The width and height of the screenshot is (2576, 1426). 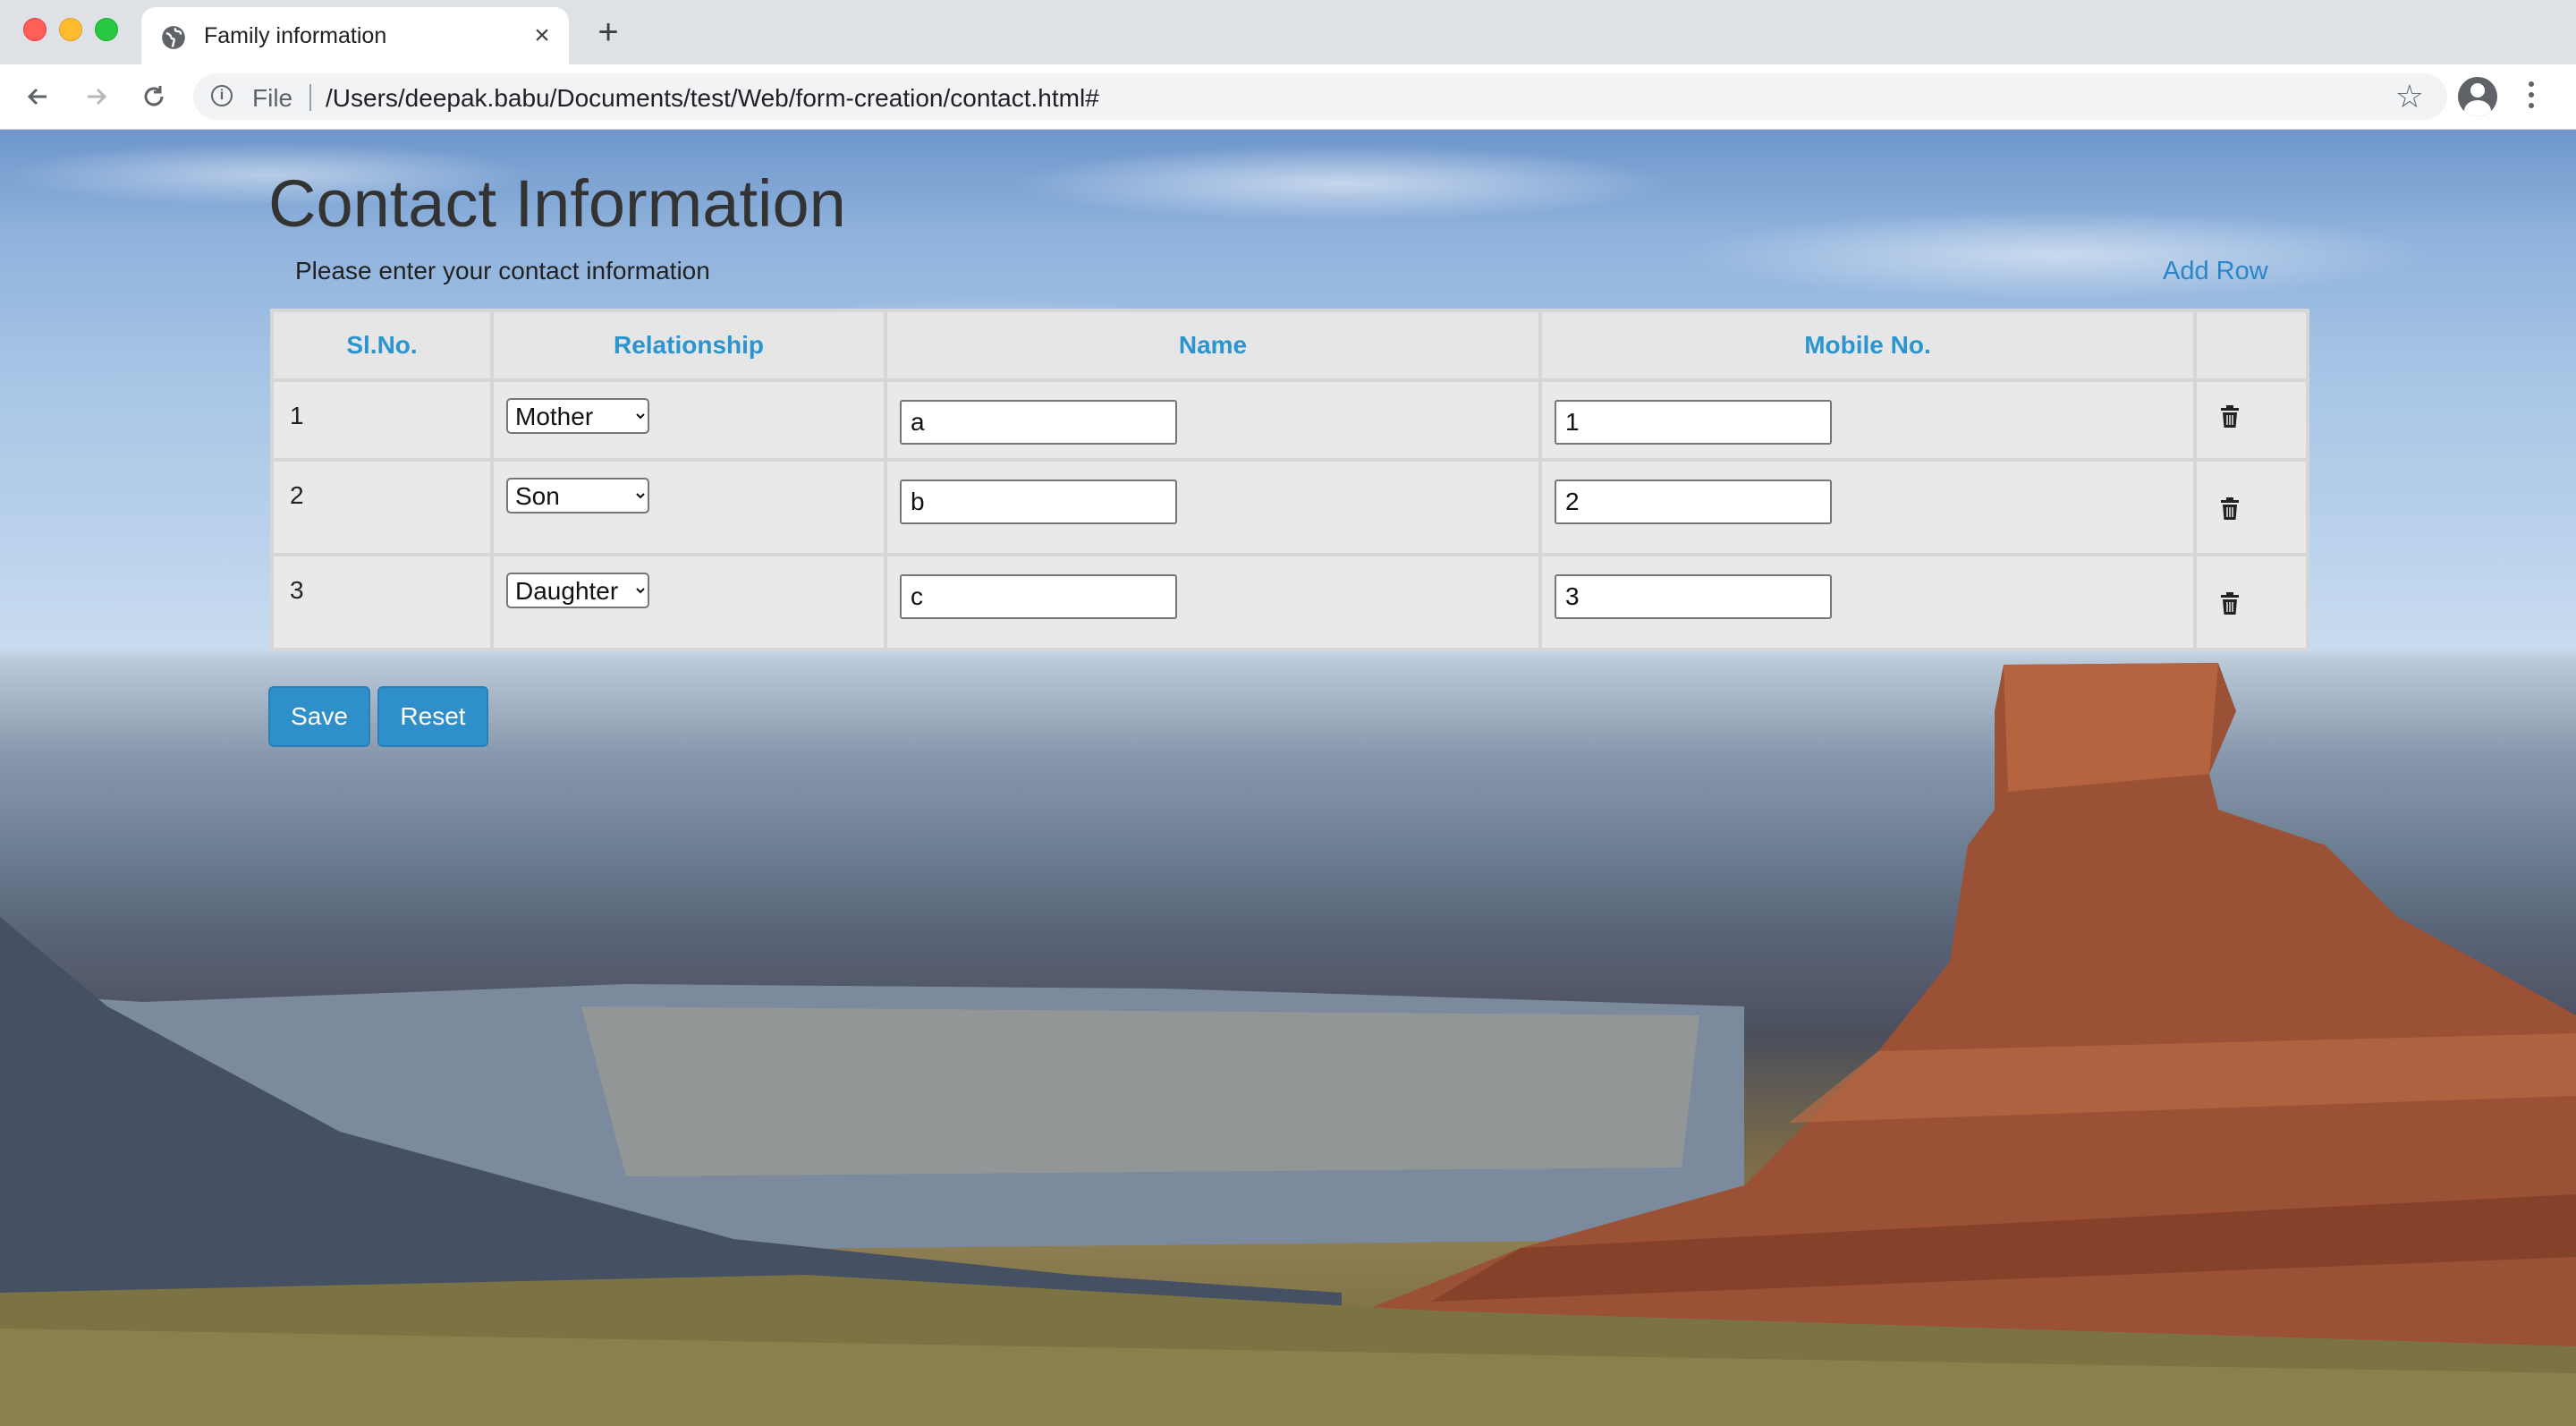 What do you see at coordinates (608, 32) in the screenshot?
I see `plus-icon: +` at bounding box center [608, 32].